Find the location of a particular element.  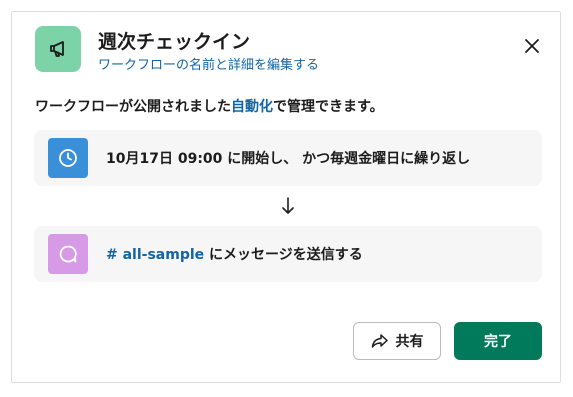

action-step-label: にメッセージを送信する is located at coordinates (283, 255).